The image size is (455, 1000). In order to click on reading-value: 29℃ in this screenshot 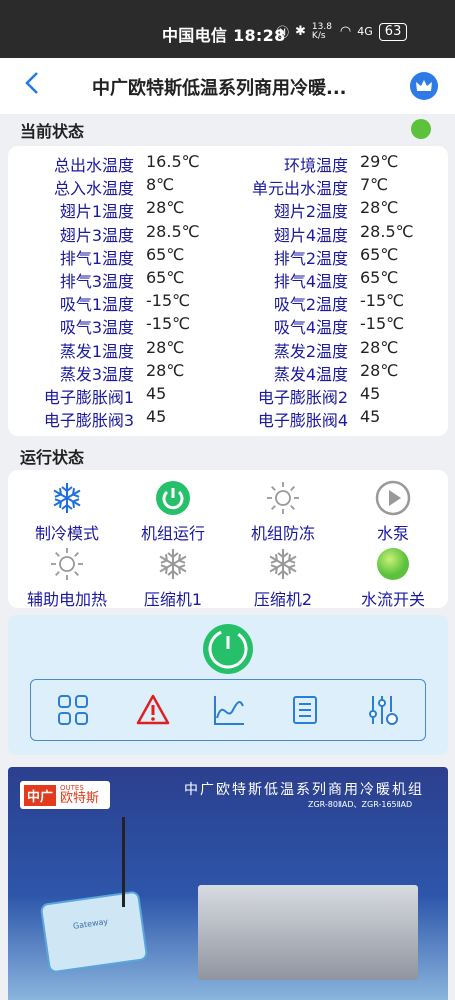, I will do `click(379, 161)`.